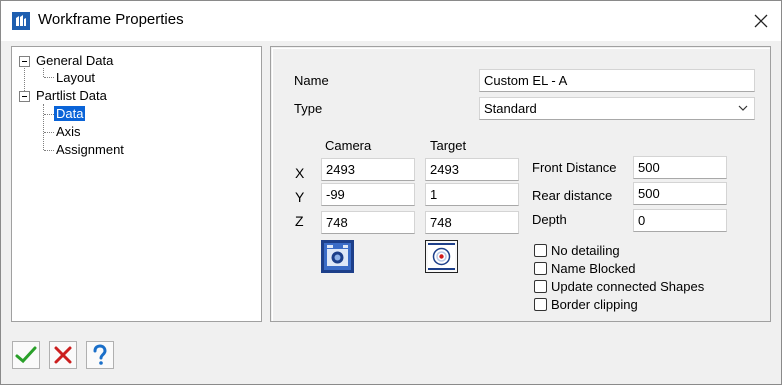 This screenshot has width=782, height=385. I want to click on cancel-button, so click(63, 355).